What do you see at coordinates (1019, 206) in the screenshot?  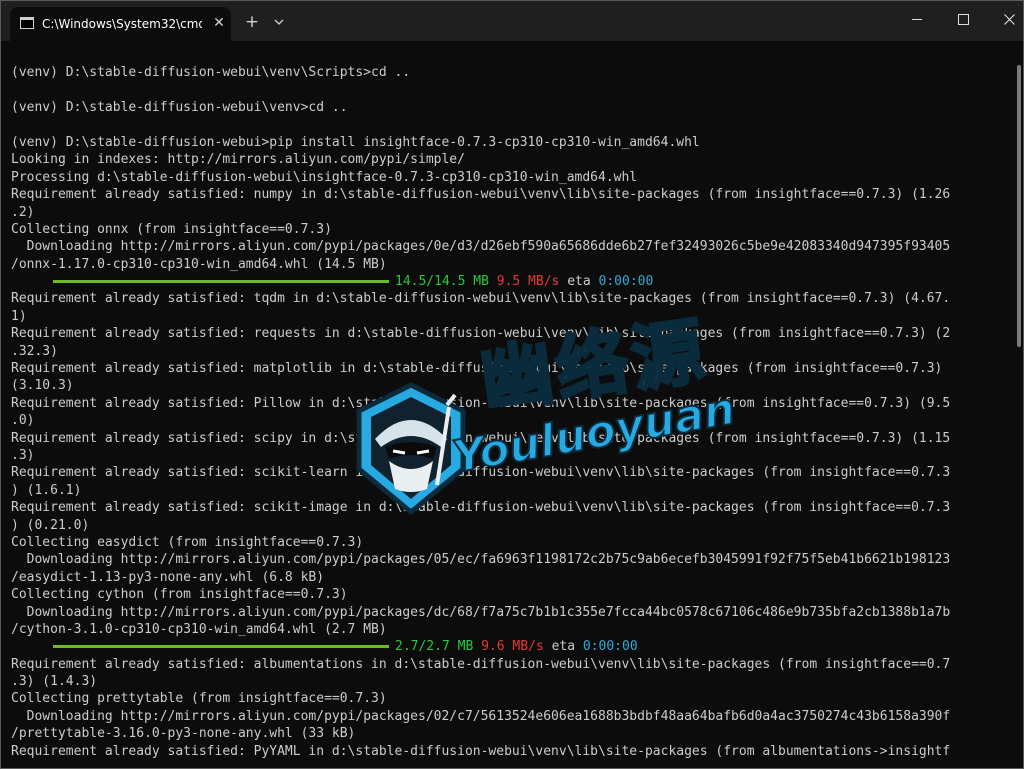 I see `vertical-scrollbar` at bounding box center [1019, 206].